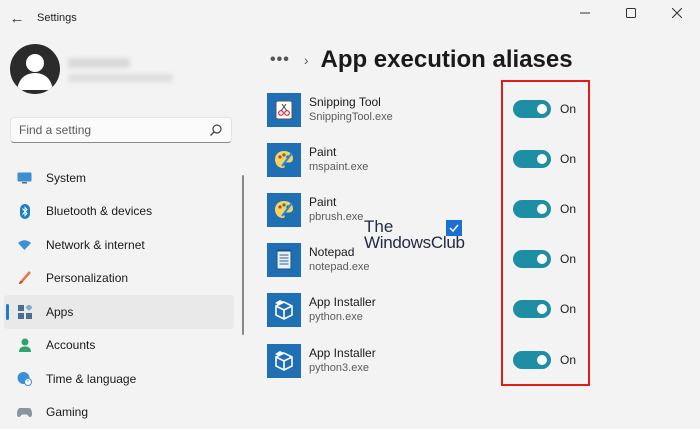 The image size is (700, 429). What do you see at coordinates (24, 412) in the screenshot?
I see `gamepad-icon` at bounding box center [24, 412].